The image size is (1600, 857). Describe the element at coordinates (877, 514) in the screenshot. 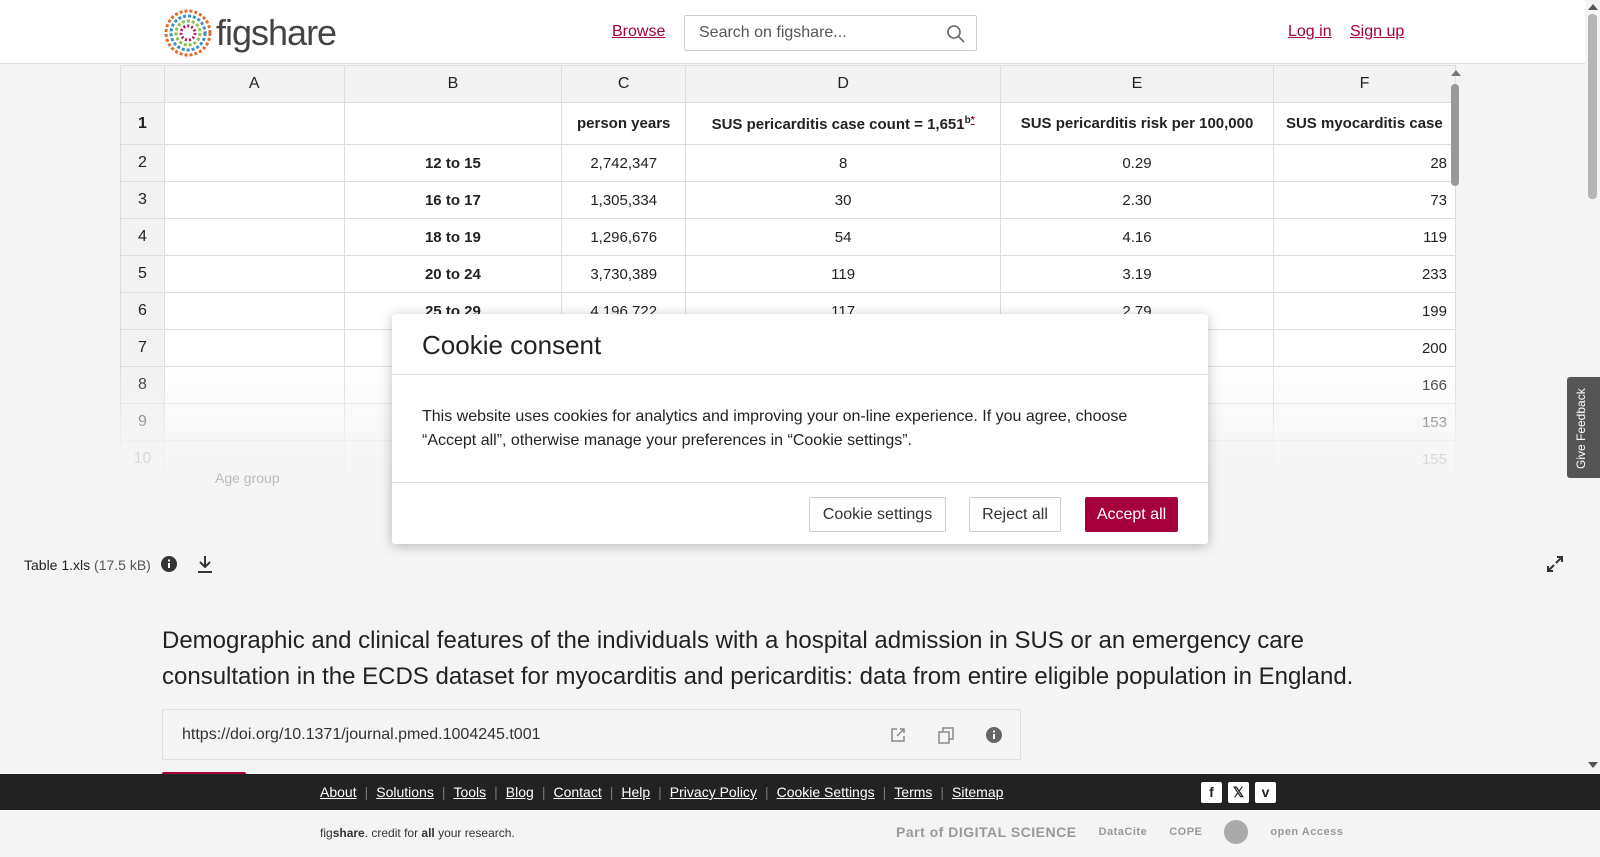

I see `cookie-settings-button: Cookie settings` at that location.